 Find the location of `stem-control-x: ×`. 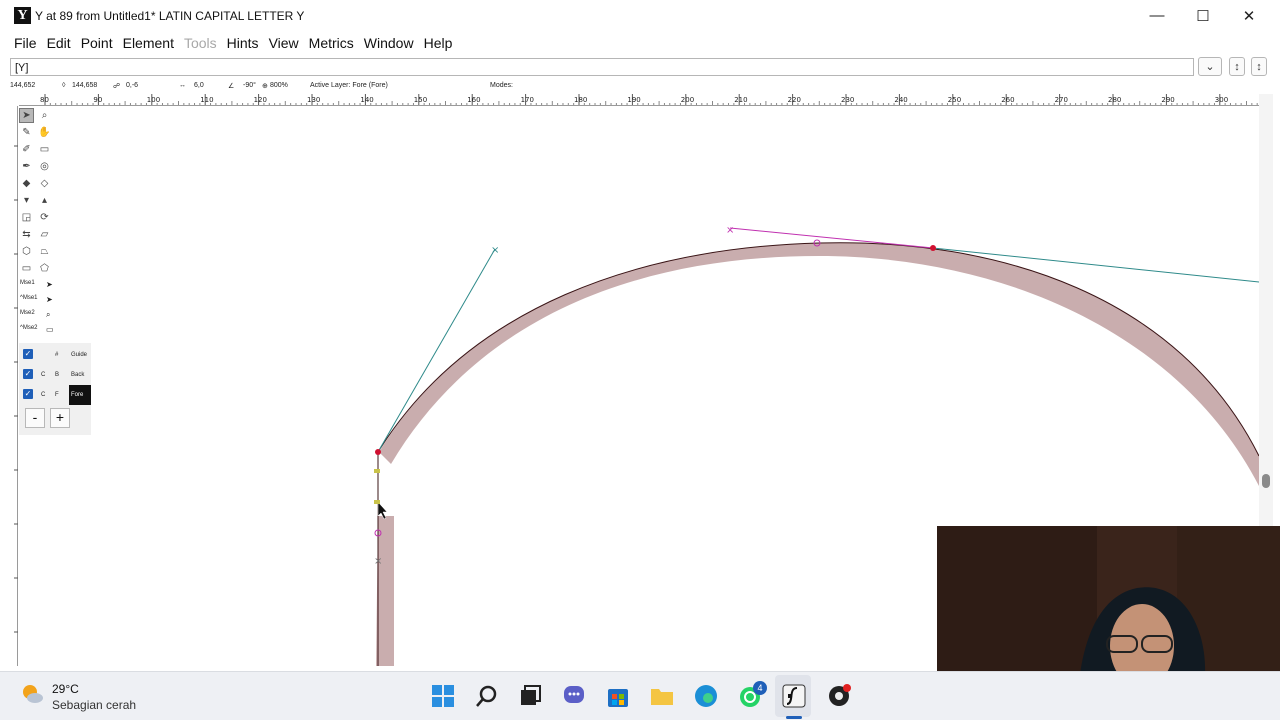

stem-control-x: × is located at coordinates (378, 561).